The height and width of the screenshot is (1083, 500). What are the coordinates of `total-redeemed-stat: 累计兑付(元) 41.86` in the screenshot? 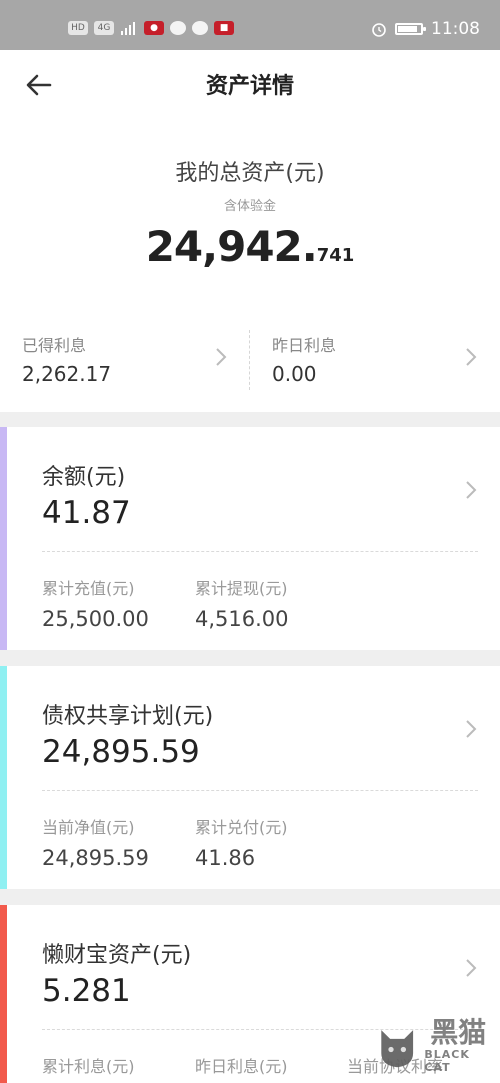 It's located at (241, 842).